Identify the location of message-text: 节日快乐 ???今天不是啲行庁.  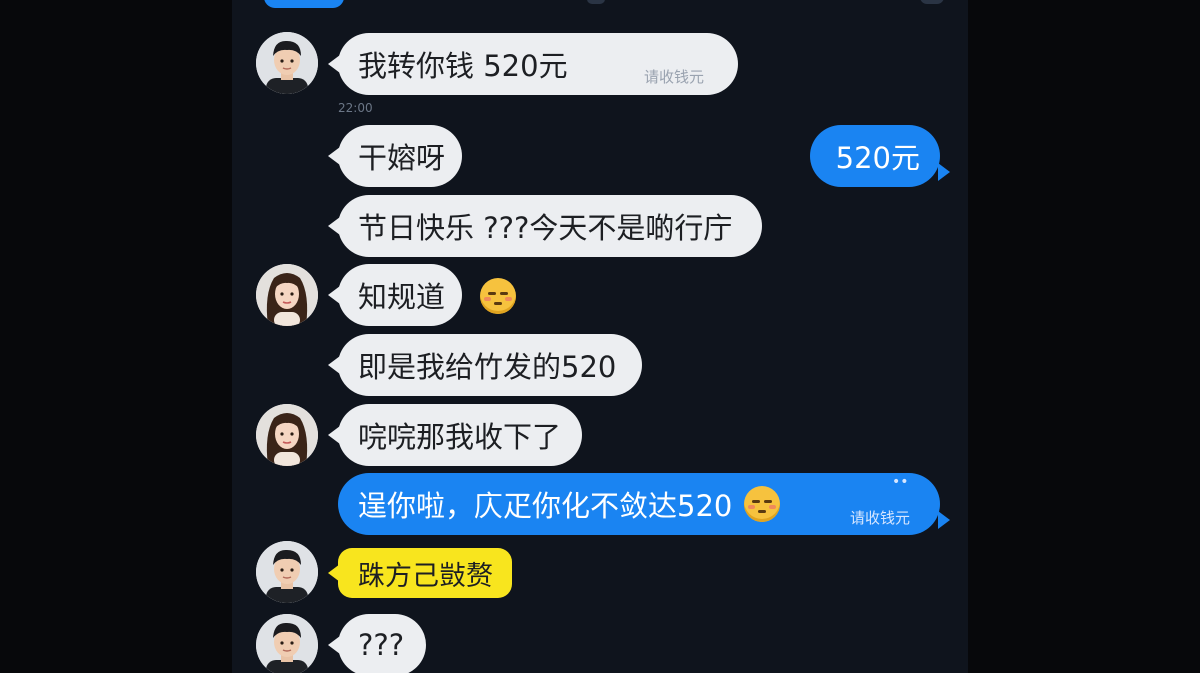
(545, 228).